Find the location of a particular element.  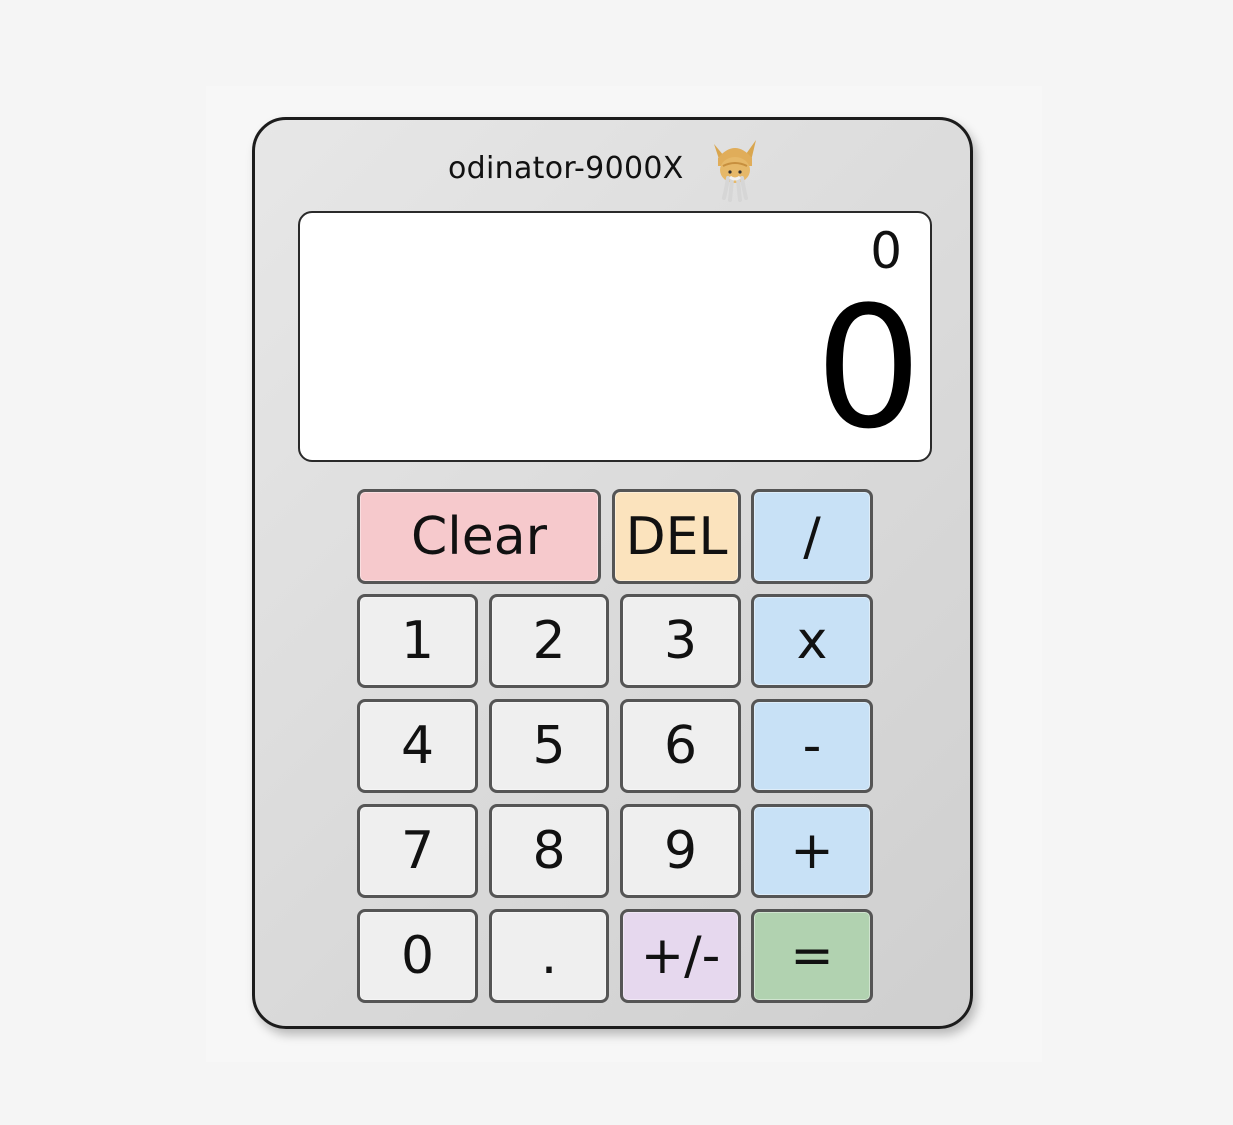

calculator-display: 0 0 is located at coordinates (615, 336).